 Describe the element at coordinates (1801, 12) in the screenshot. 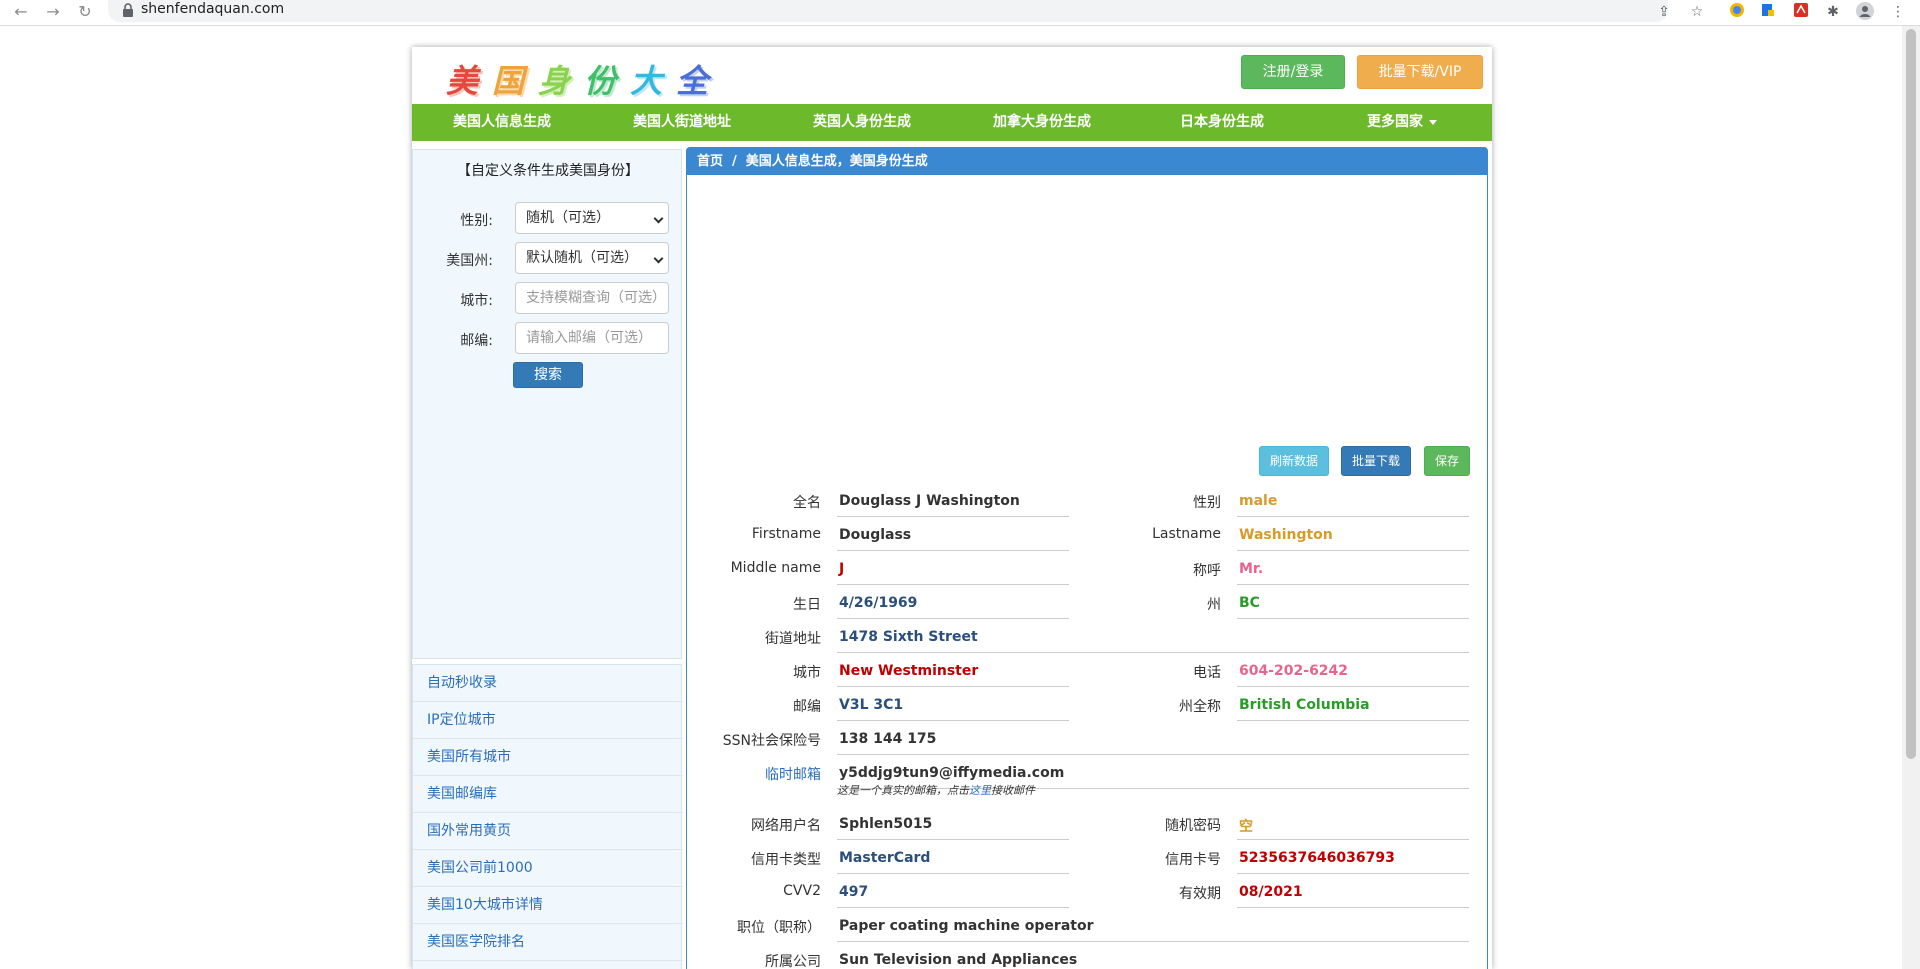

I see `pdf-extension-icon` at that location.